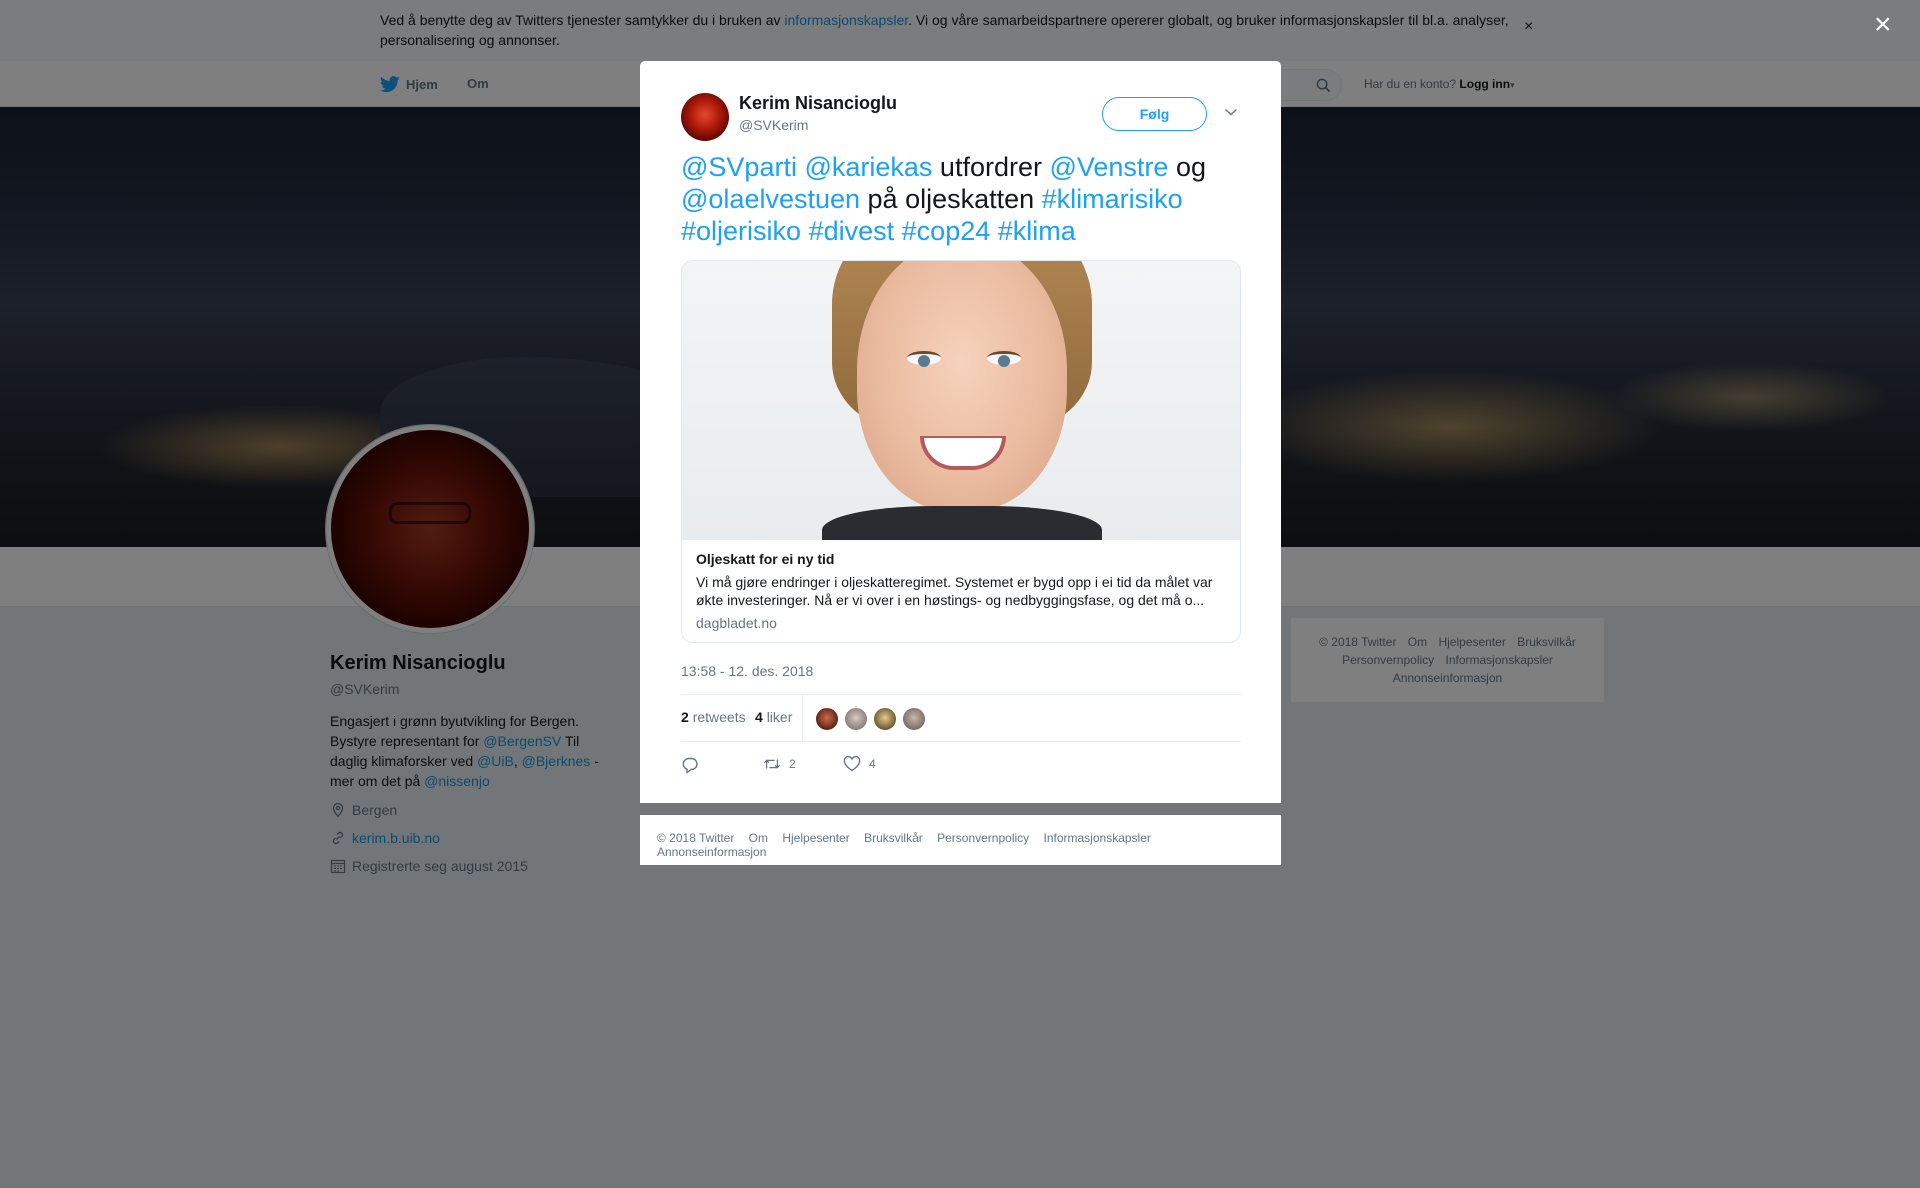 The image size is (1920, 1188). What do you see at coordinates (852, 764) in the screenshot?
I see `heart-icon` at bounding box center [852, 764].